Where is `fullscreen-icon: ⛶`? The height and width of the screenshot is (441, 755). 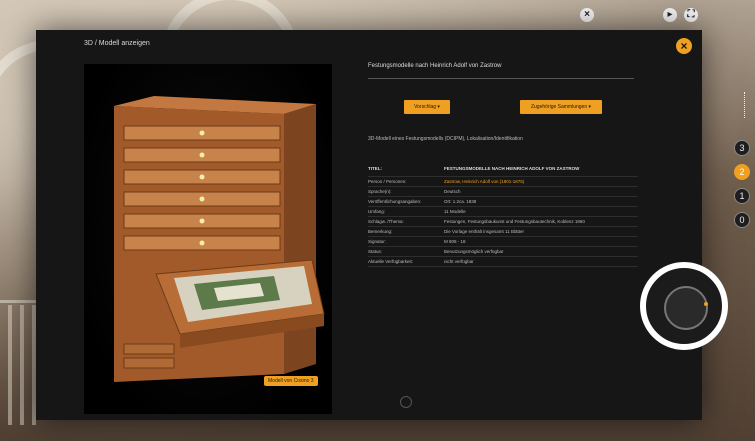 fullscreen-icon: ⛶ is located at coordinates (691, 15).